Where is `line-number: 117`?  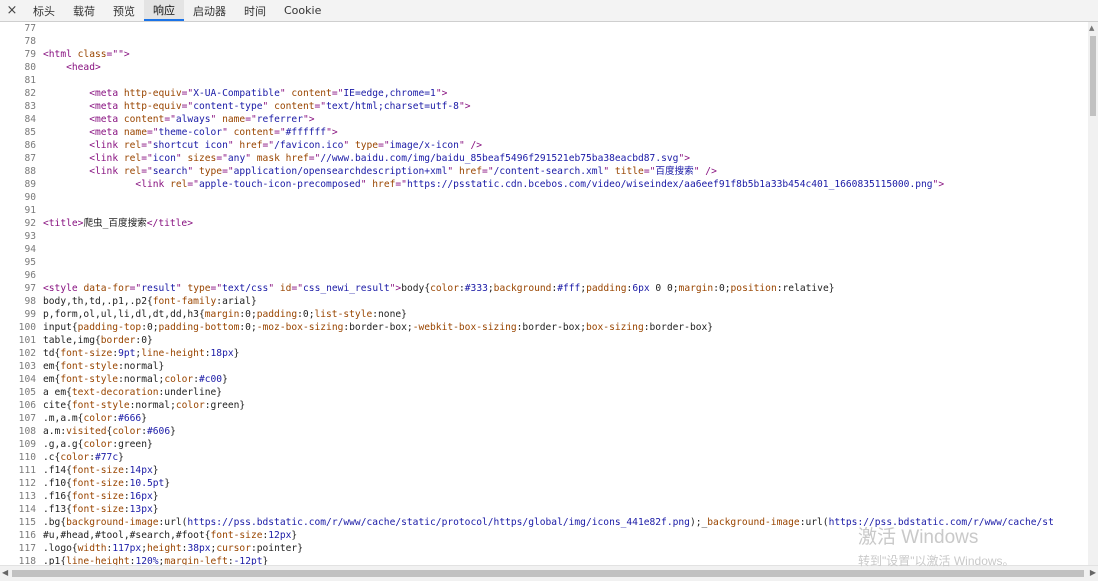 line-number: 117 is located at coordinates (27, 548).